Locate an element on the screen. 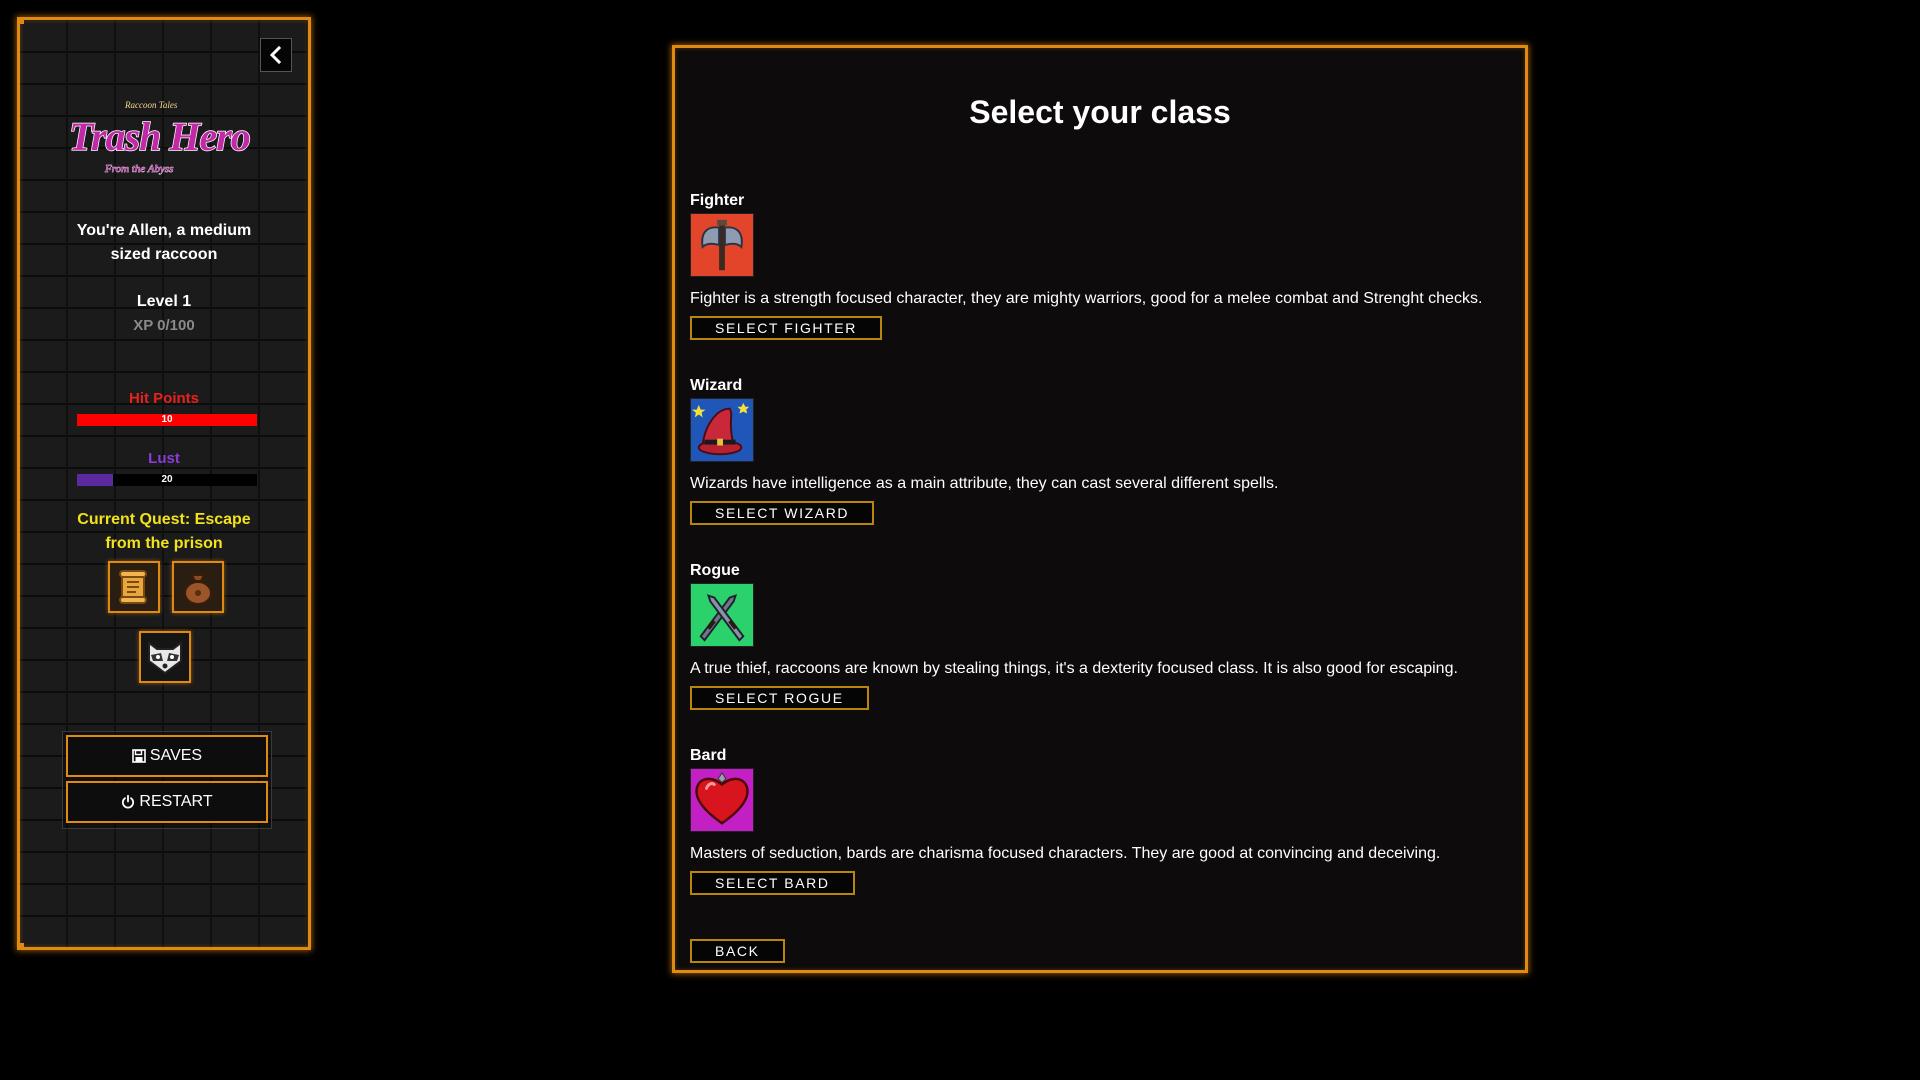 Image resolution: width=1920 pixels, height=1080 pixels. logo-small-top: Raccoon Tales is located at coordinates (151, 105).